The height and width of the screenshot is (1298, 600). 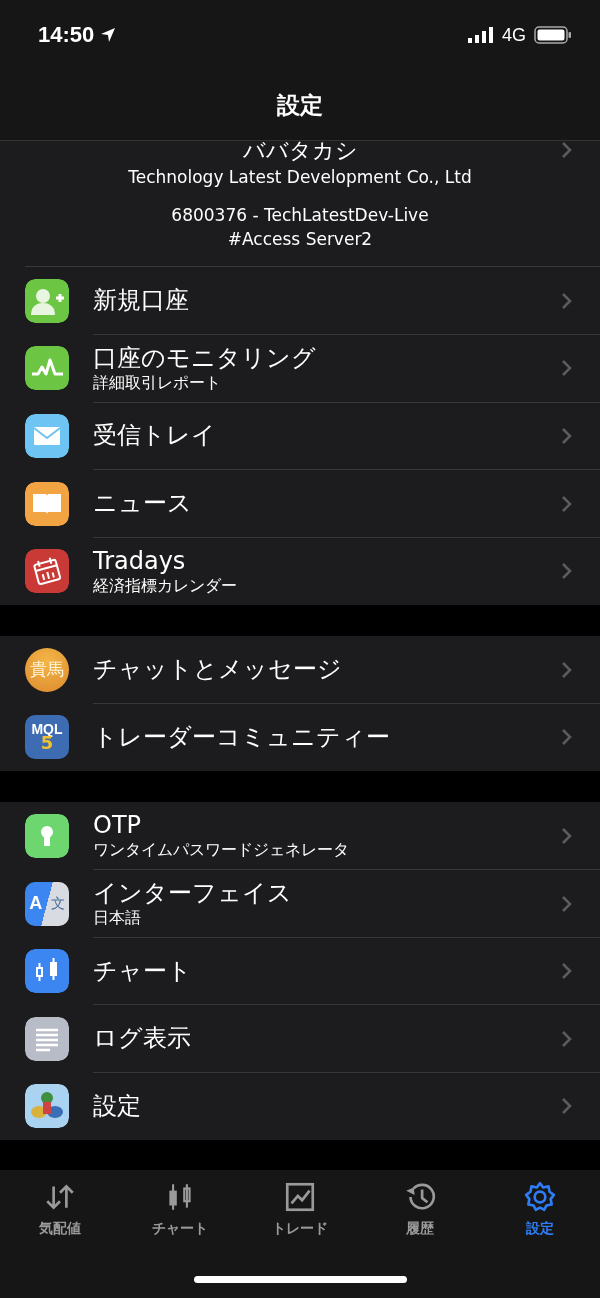 I want to click on item-label: 設定, so click(x=117, y=1106).